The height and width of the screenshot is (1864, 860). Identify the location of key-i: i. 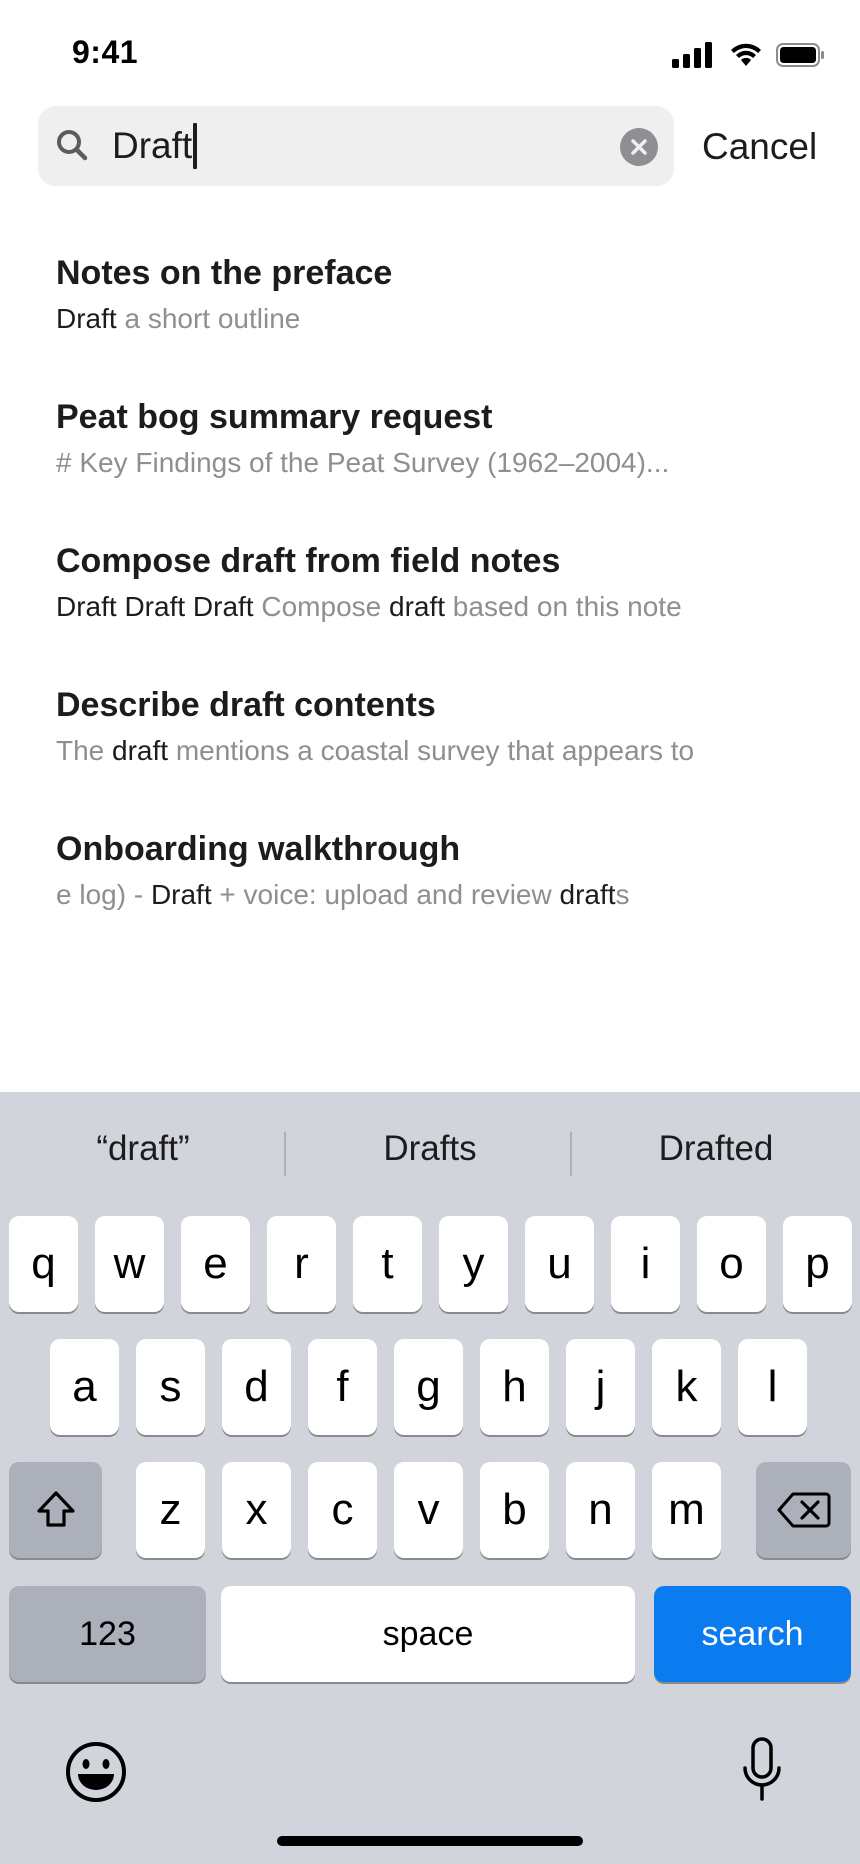
(645, 1264).